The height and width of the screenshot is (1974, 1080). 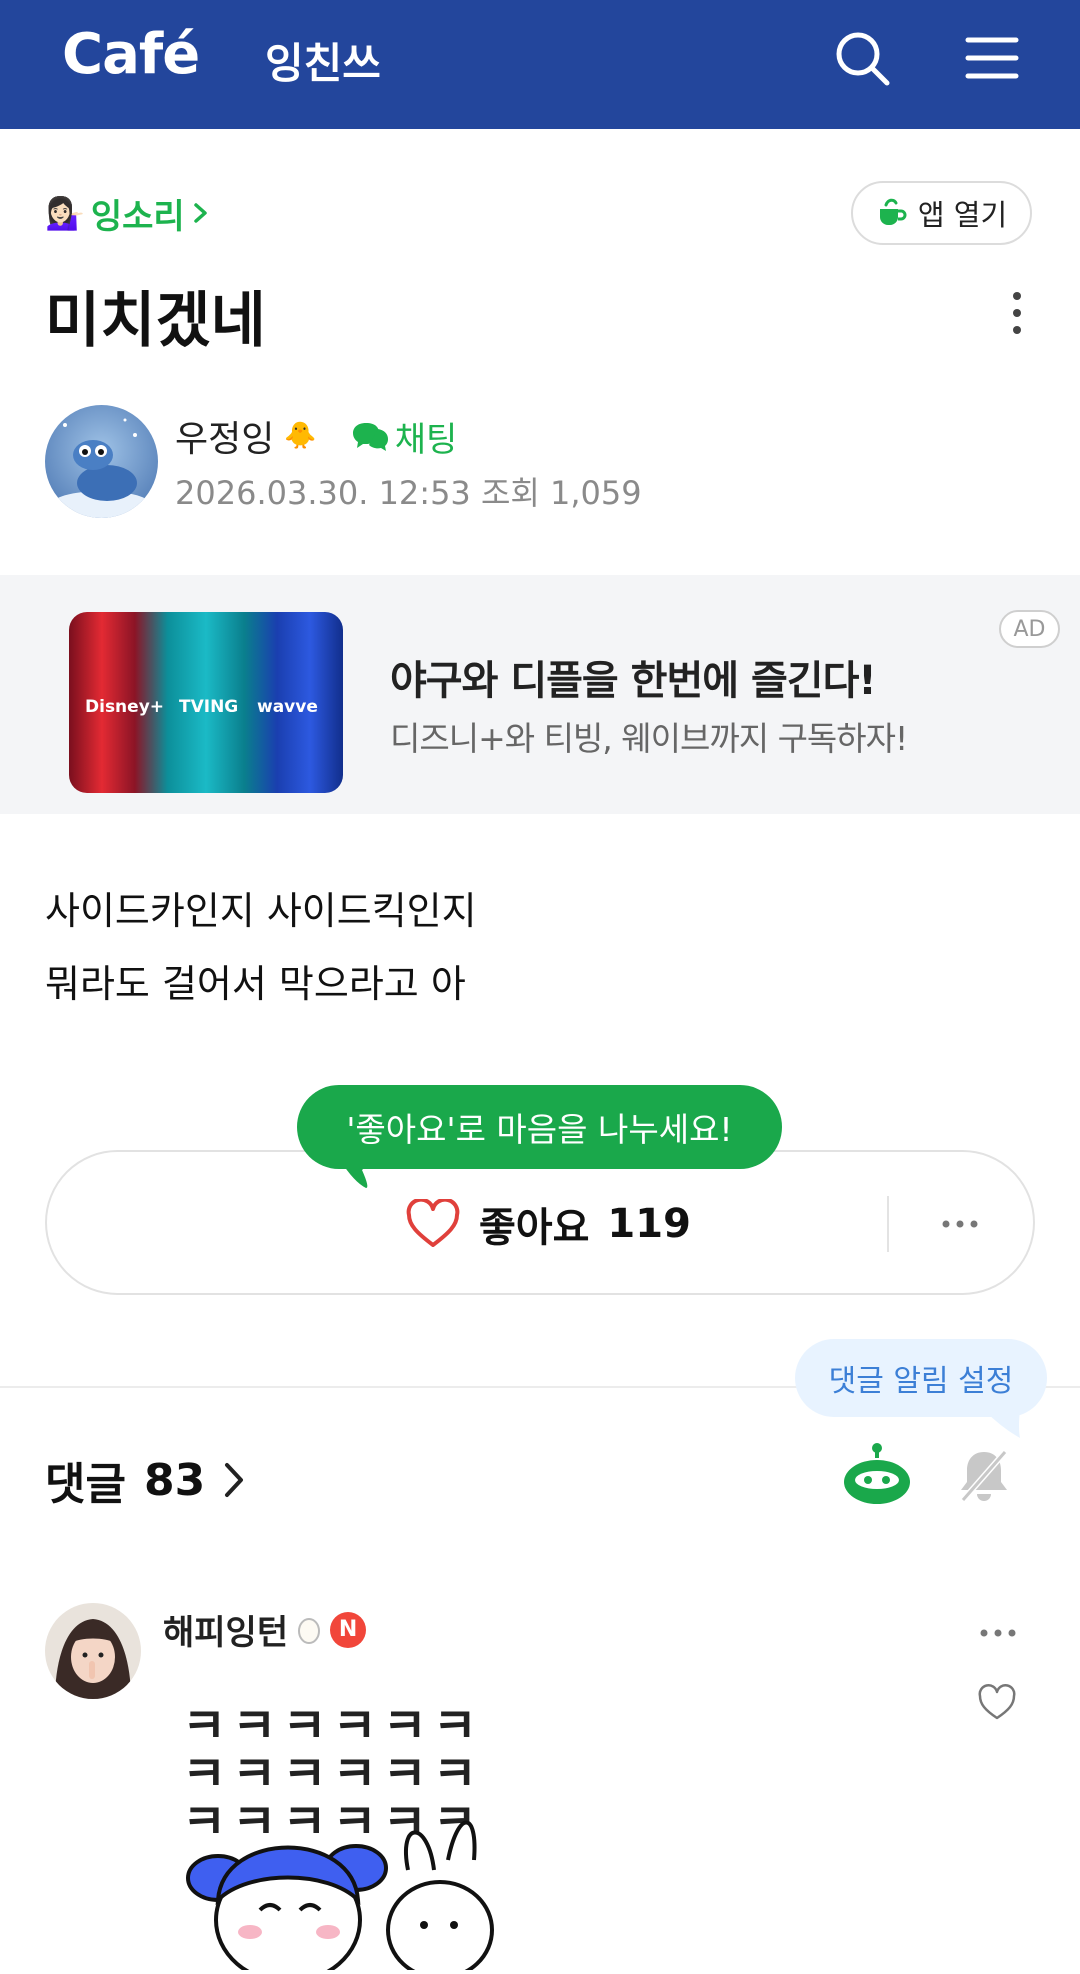 What do you see at coordinates (309, 1630) in the screenshot?
I see `egg-level-icon` at bounding box center [309, 1630].